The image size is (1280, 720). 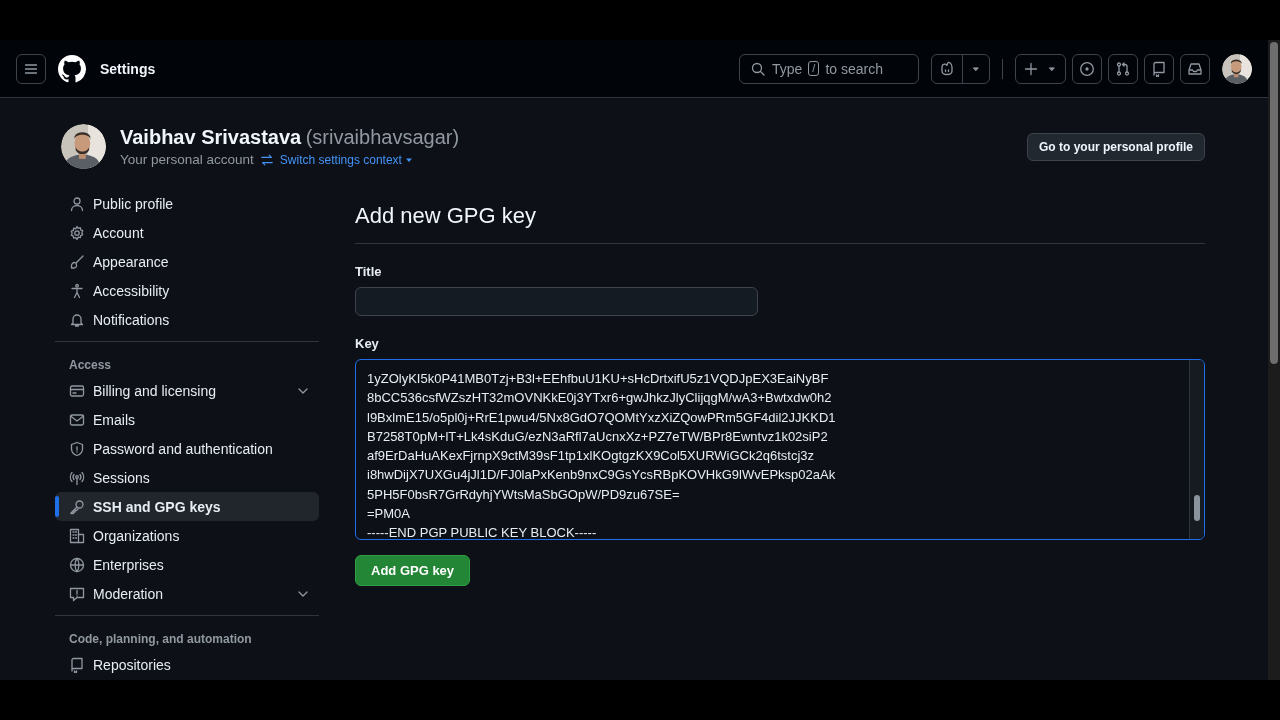 What do you see at coordinates (187, 232) in the screenshot?
I see `sidebar-item: Account` at bounding box center [187, 232].